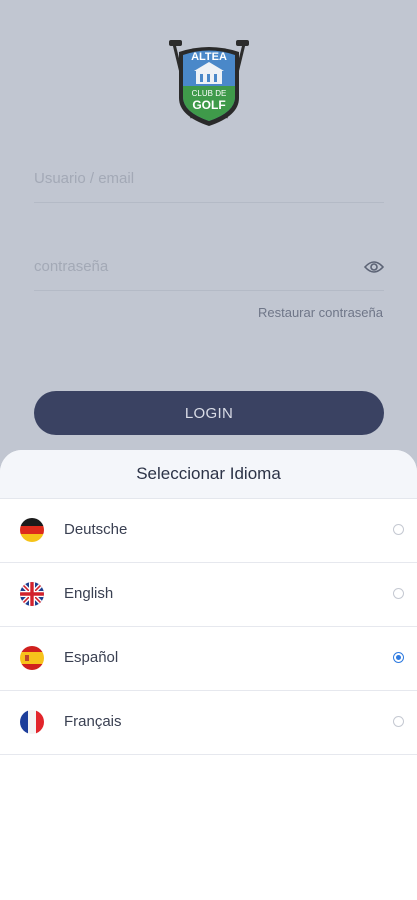  What do you see at coordinates (93, 721) in the screenshot?
I see `language-label: Français` at bounding box center [93, 721].